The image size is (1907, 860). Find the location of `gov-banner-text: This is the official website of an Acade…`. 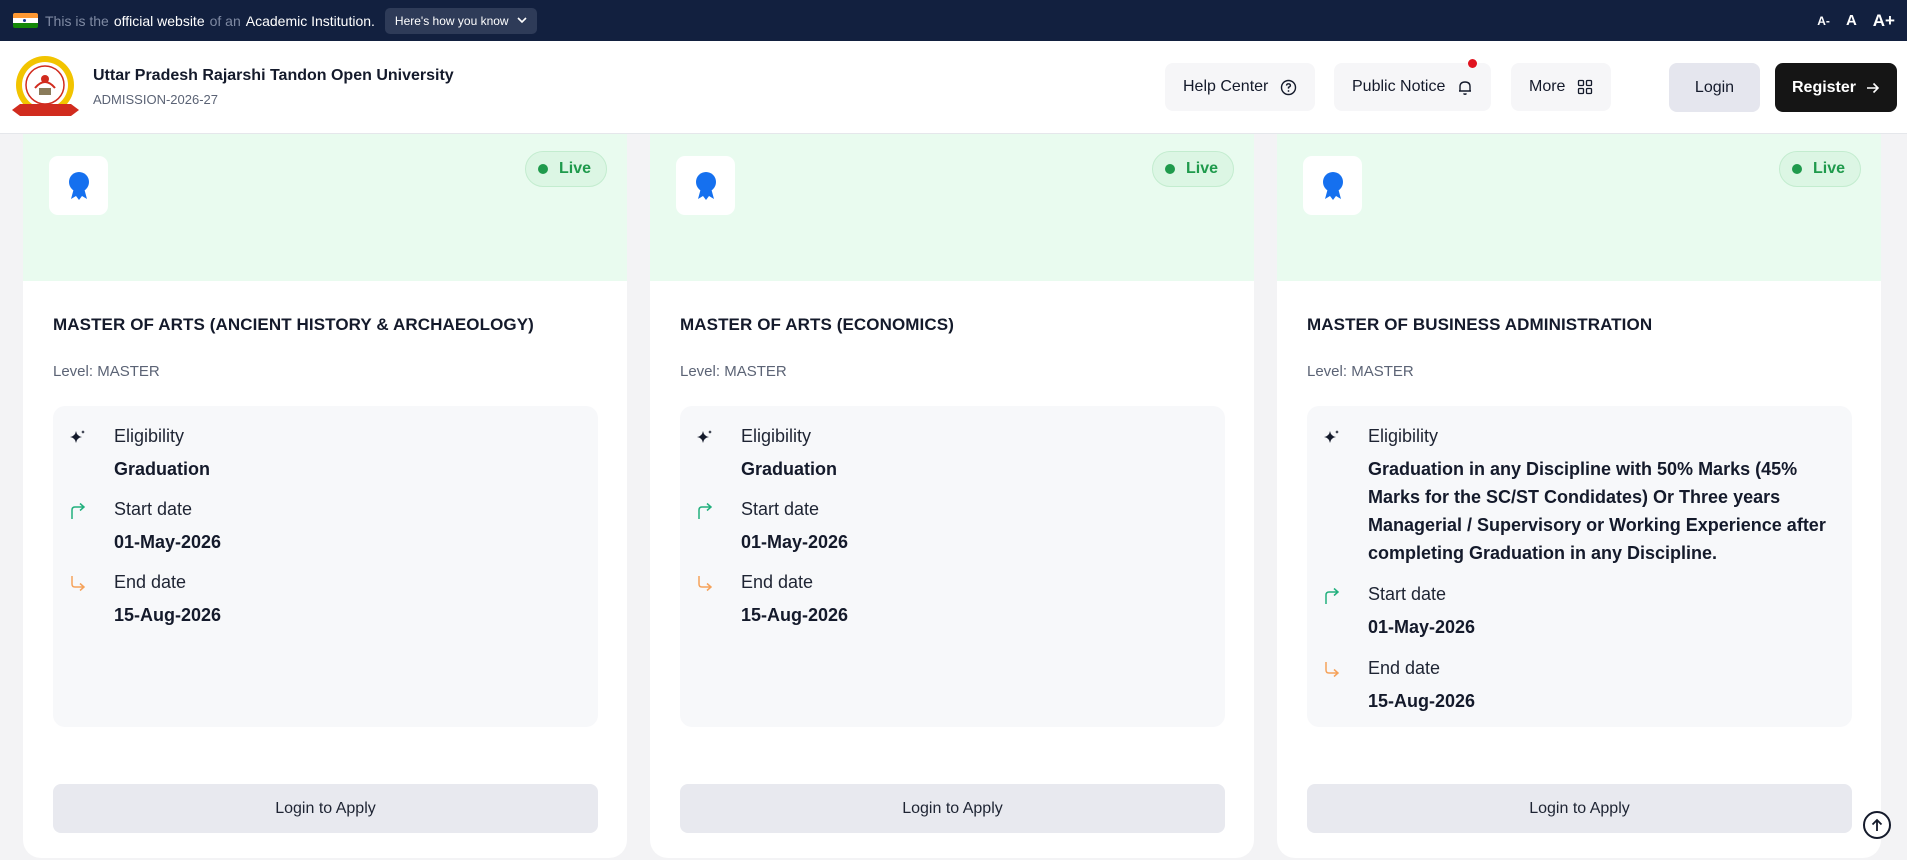

gov-banner-text: This is the official website of an Acade… is located at coordinates (210, 21).